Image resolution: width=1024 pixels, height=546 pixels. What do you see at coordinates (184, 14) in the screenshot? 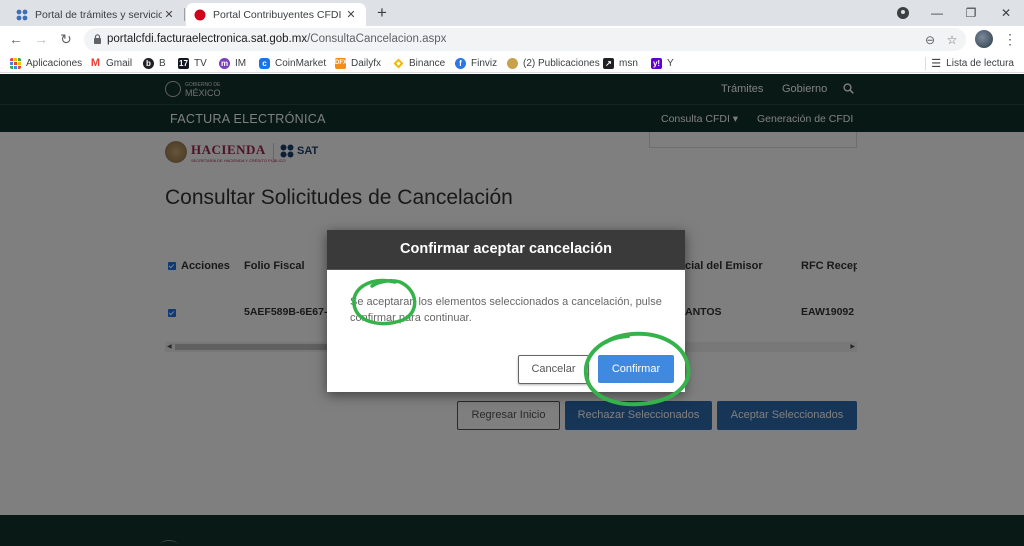
I see `tab-separator` at bounding box center [184, 14].